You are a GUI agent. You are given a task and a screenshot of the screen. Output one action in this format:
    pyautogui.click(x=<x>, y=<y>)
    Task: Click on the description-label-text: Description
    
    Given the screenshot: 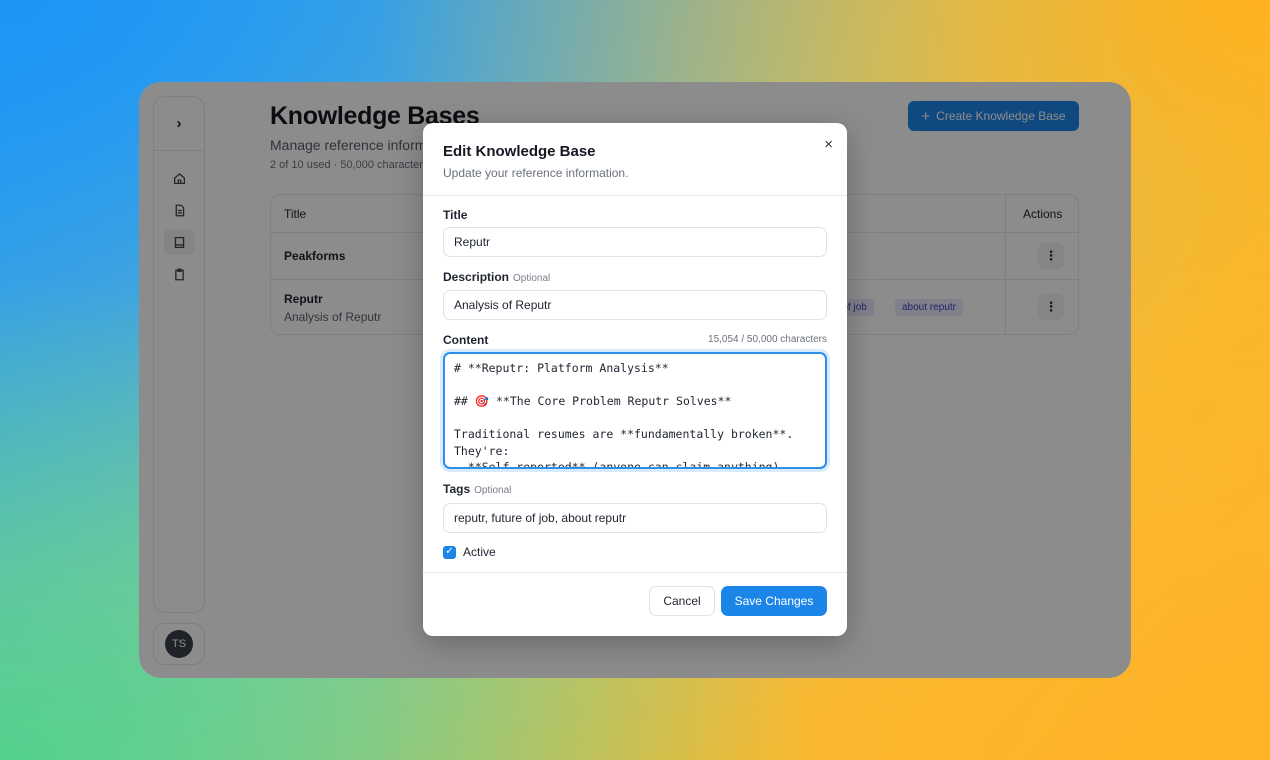 What is the action you would take?
    pyautogui.click(x=476, y=277)
    